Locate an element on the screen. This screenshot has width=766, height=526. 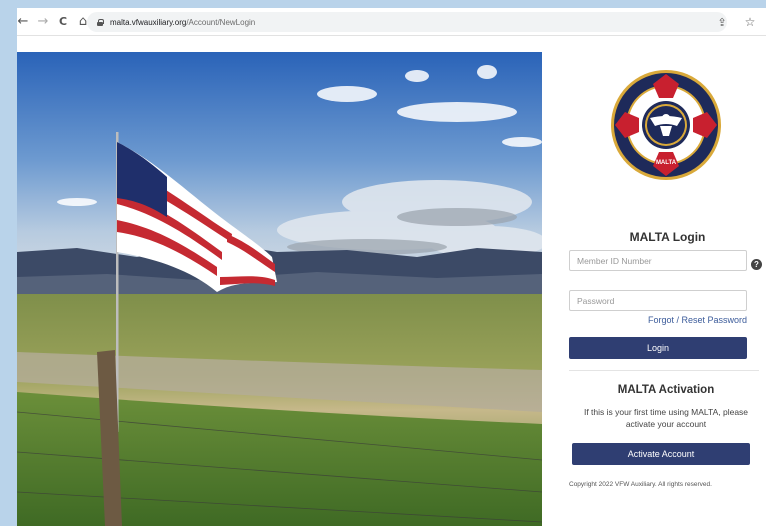
reload-icon: C is located at coordinates (63, 22).